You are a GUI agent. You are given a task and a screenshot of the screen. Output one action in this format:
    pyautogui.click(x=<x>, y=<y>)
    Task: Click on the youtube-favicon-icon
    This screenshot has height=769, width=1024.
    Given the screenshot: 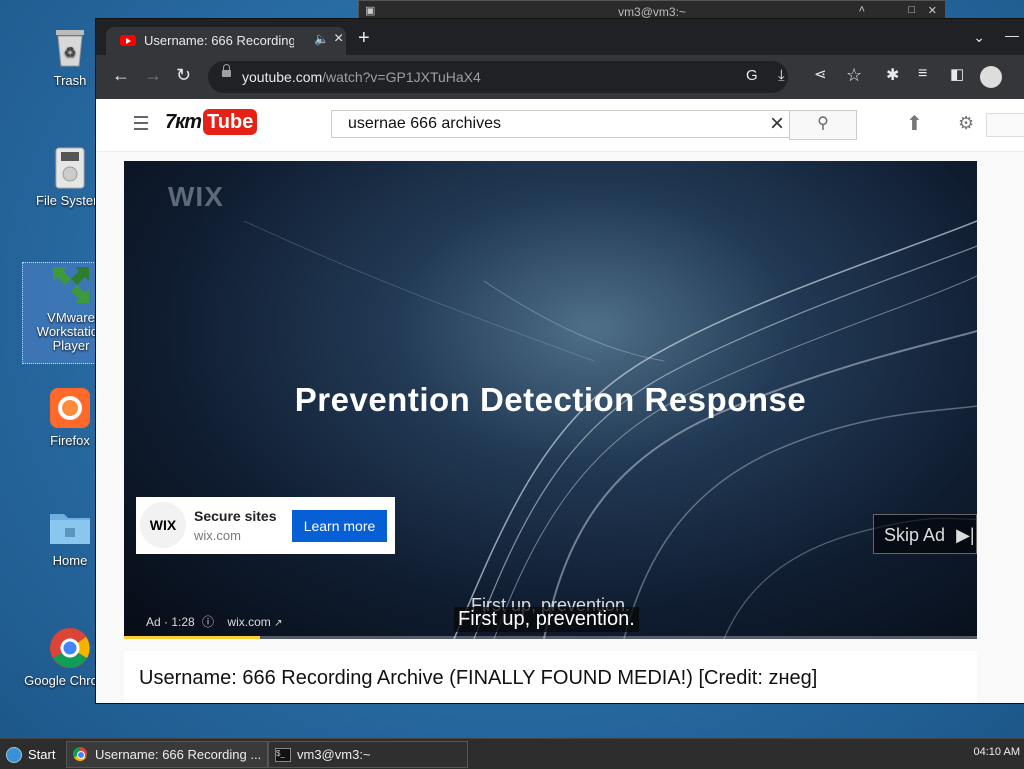 What is the action you would take?
    pyautogui.click(x=128, y=40)
    